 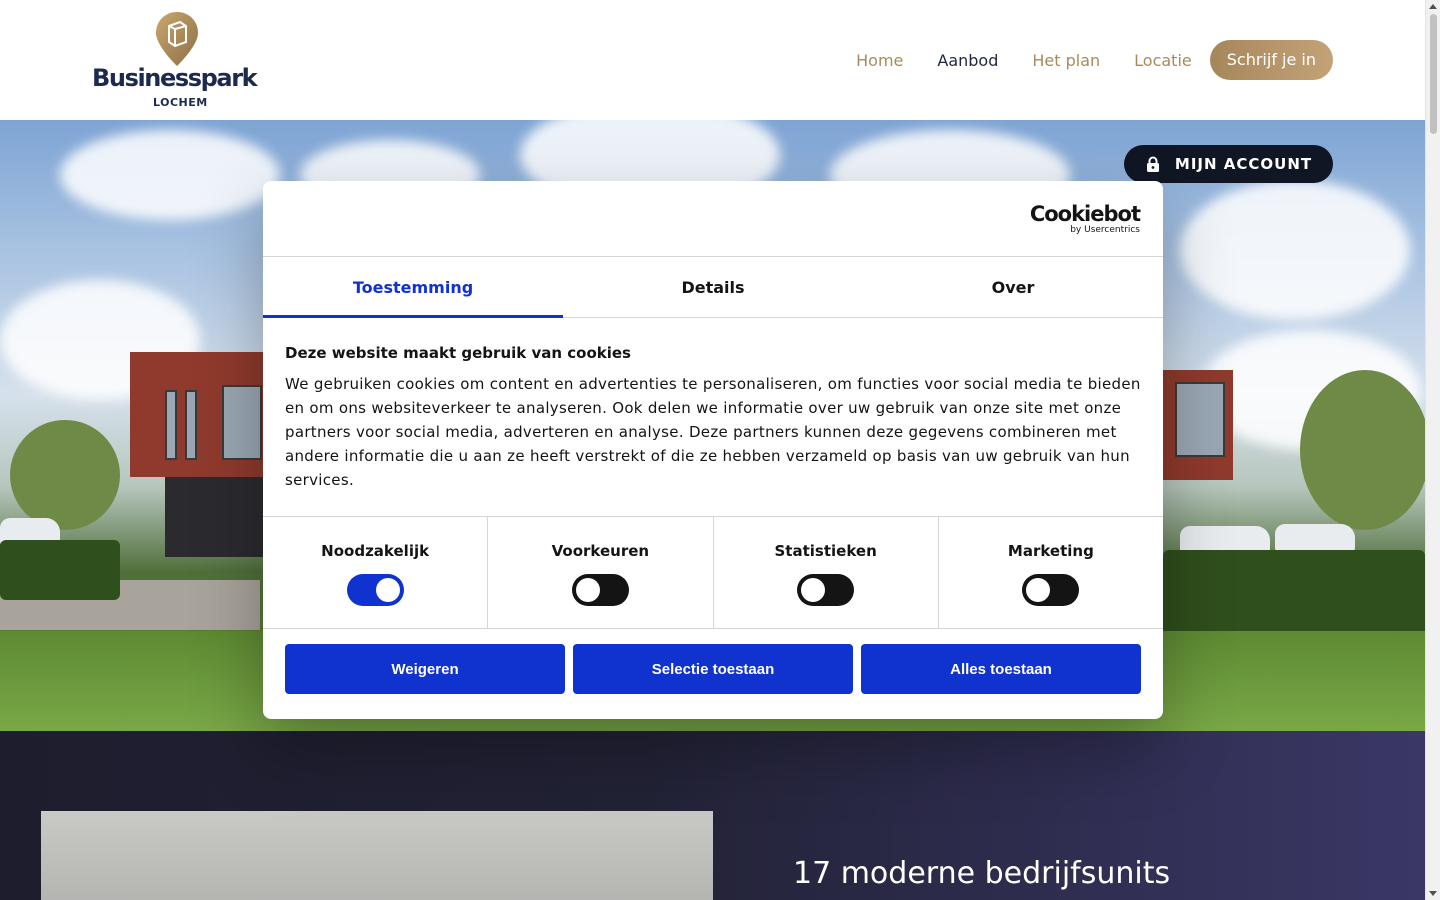 I want to click on toggle-statistieken: Statistieken, so click(x=826, y=572).